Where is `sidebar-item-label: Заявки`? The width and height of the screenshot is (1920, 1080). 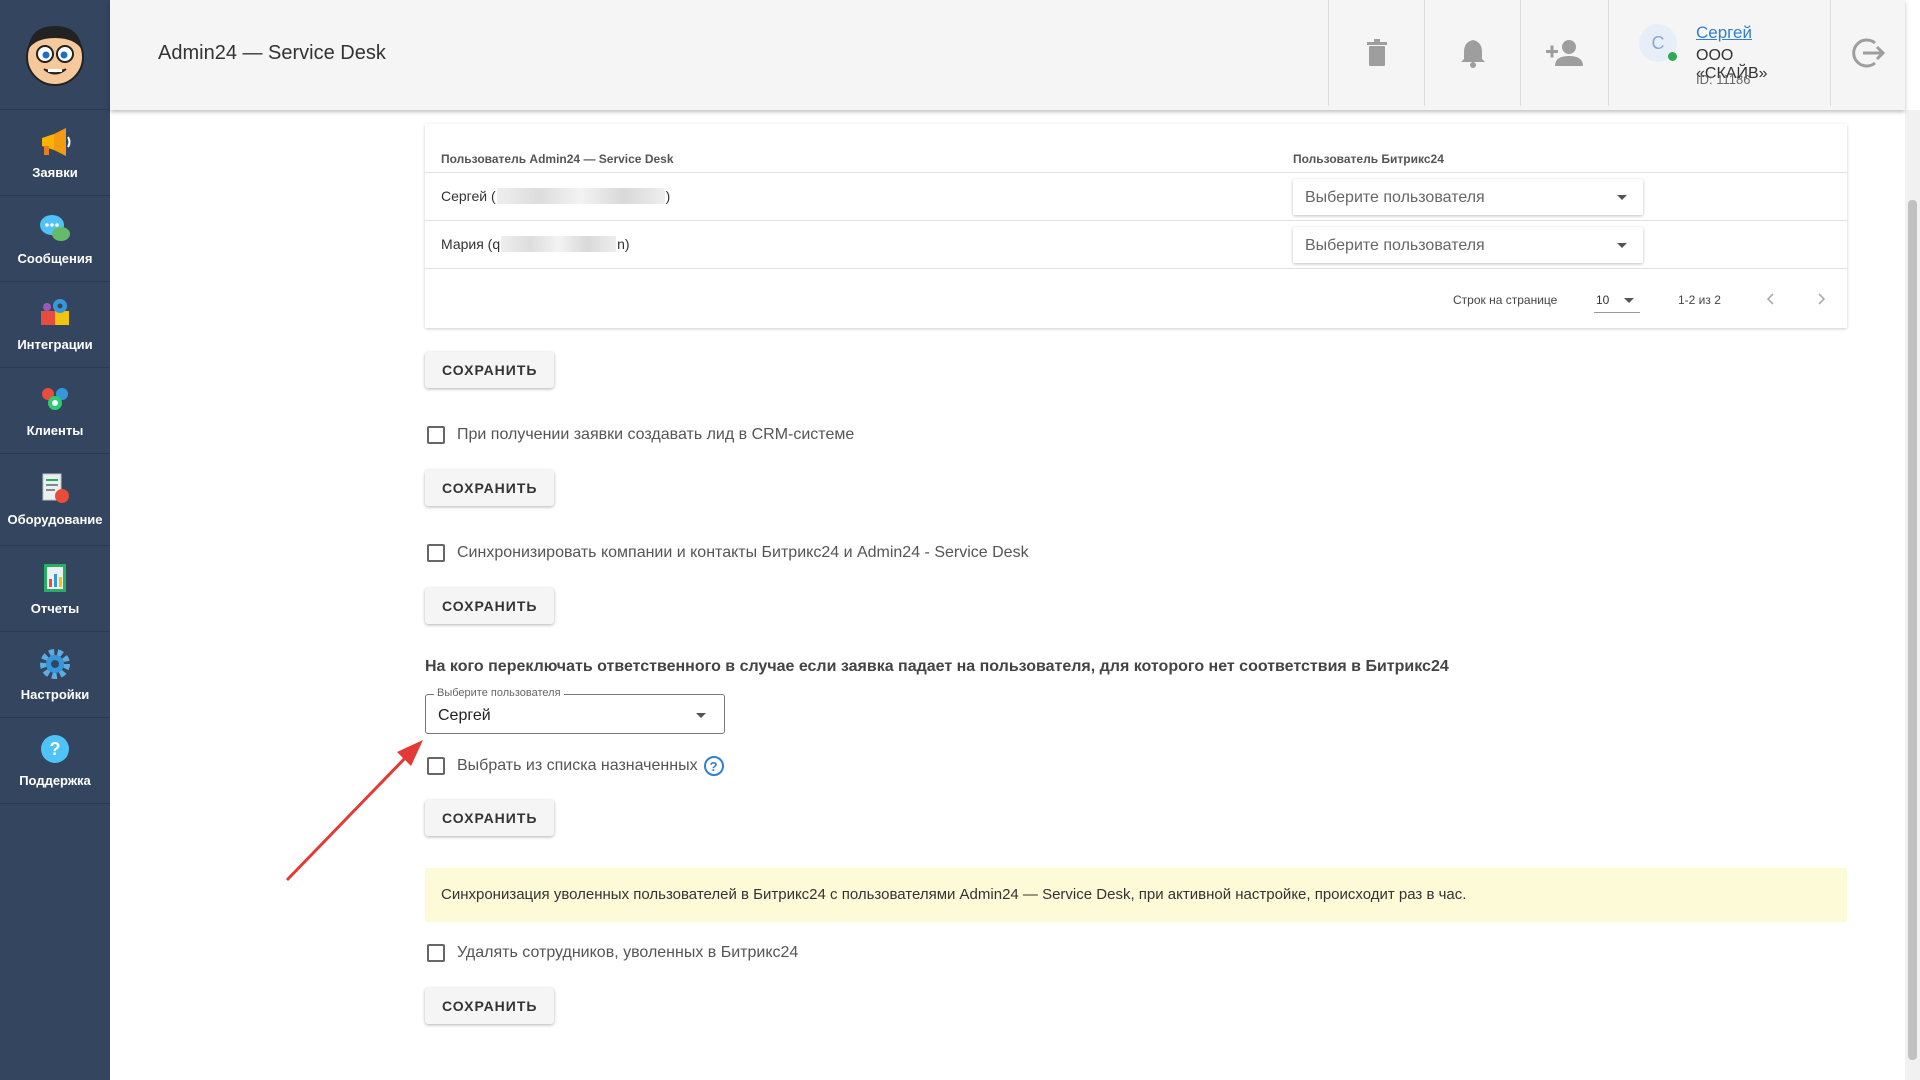 sidebar-item-label: Заявки is located at coordinates (55, 172).